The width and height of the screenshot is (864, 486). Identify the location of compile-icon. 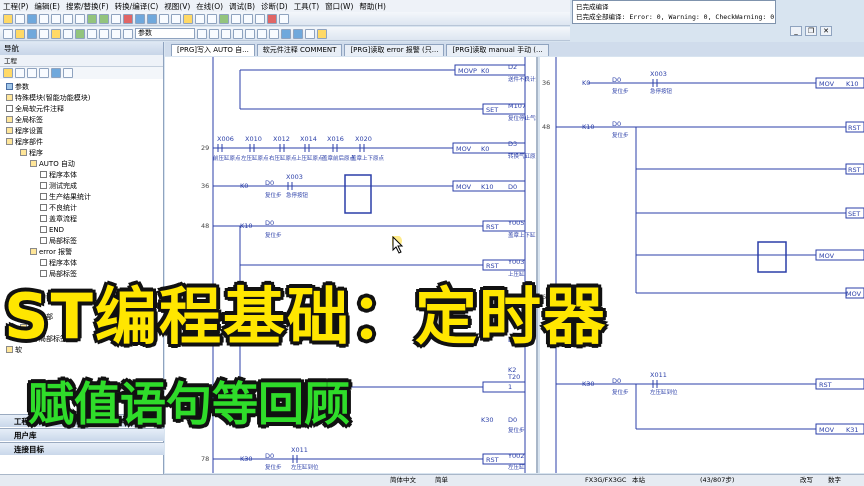
(128, 18).